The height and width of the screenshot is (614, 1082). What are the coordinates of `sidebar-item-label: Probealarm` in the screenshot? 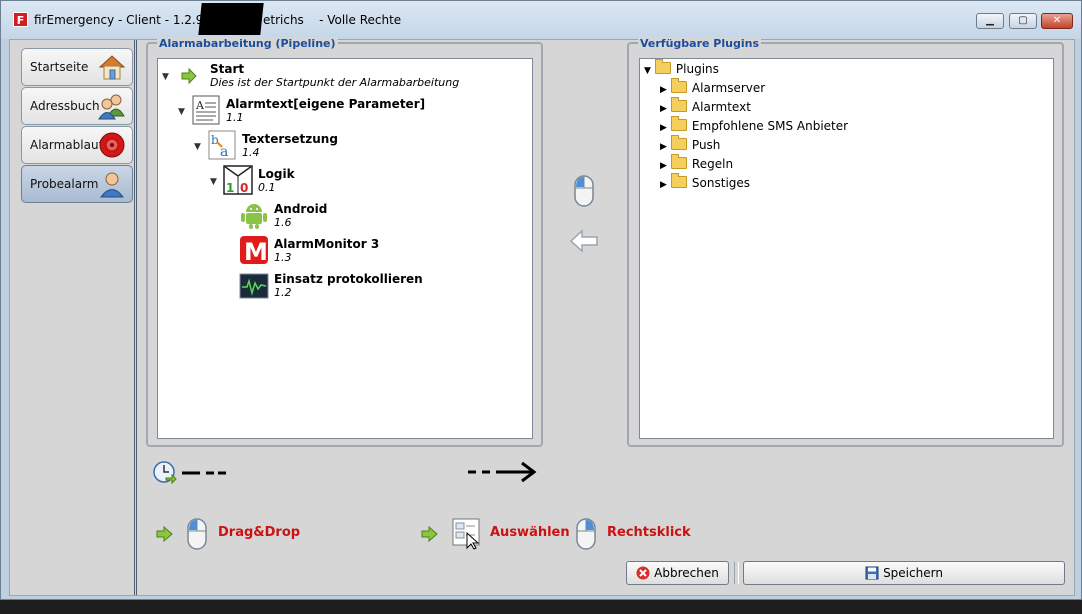 It's located at (64, 184).